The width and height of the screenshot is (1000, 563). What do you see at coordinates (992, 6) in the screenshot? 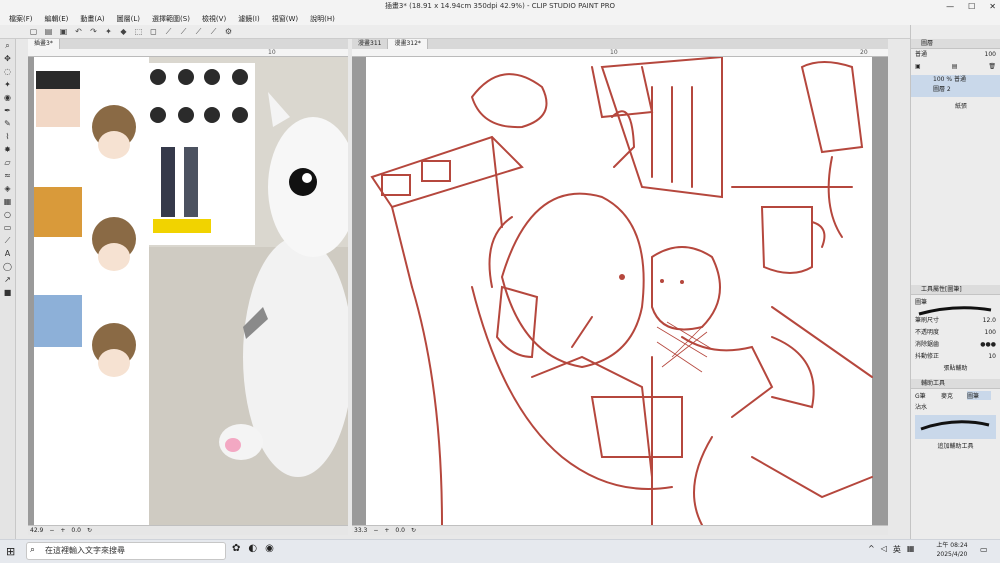
I see `close-button: ✕` at bounding box center [992, 6].